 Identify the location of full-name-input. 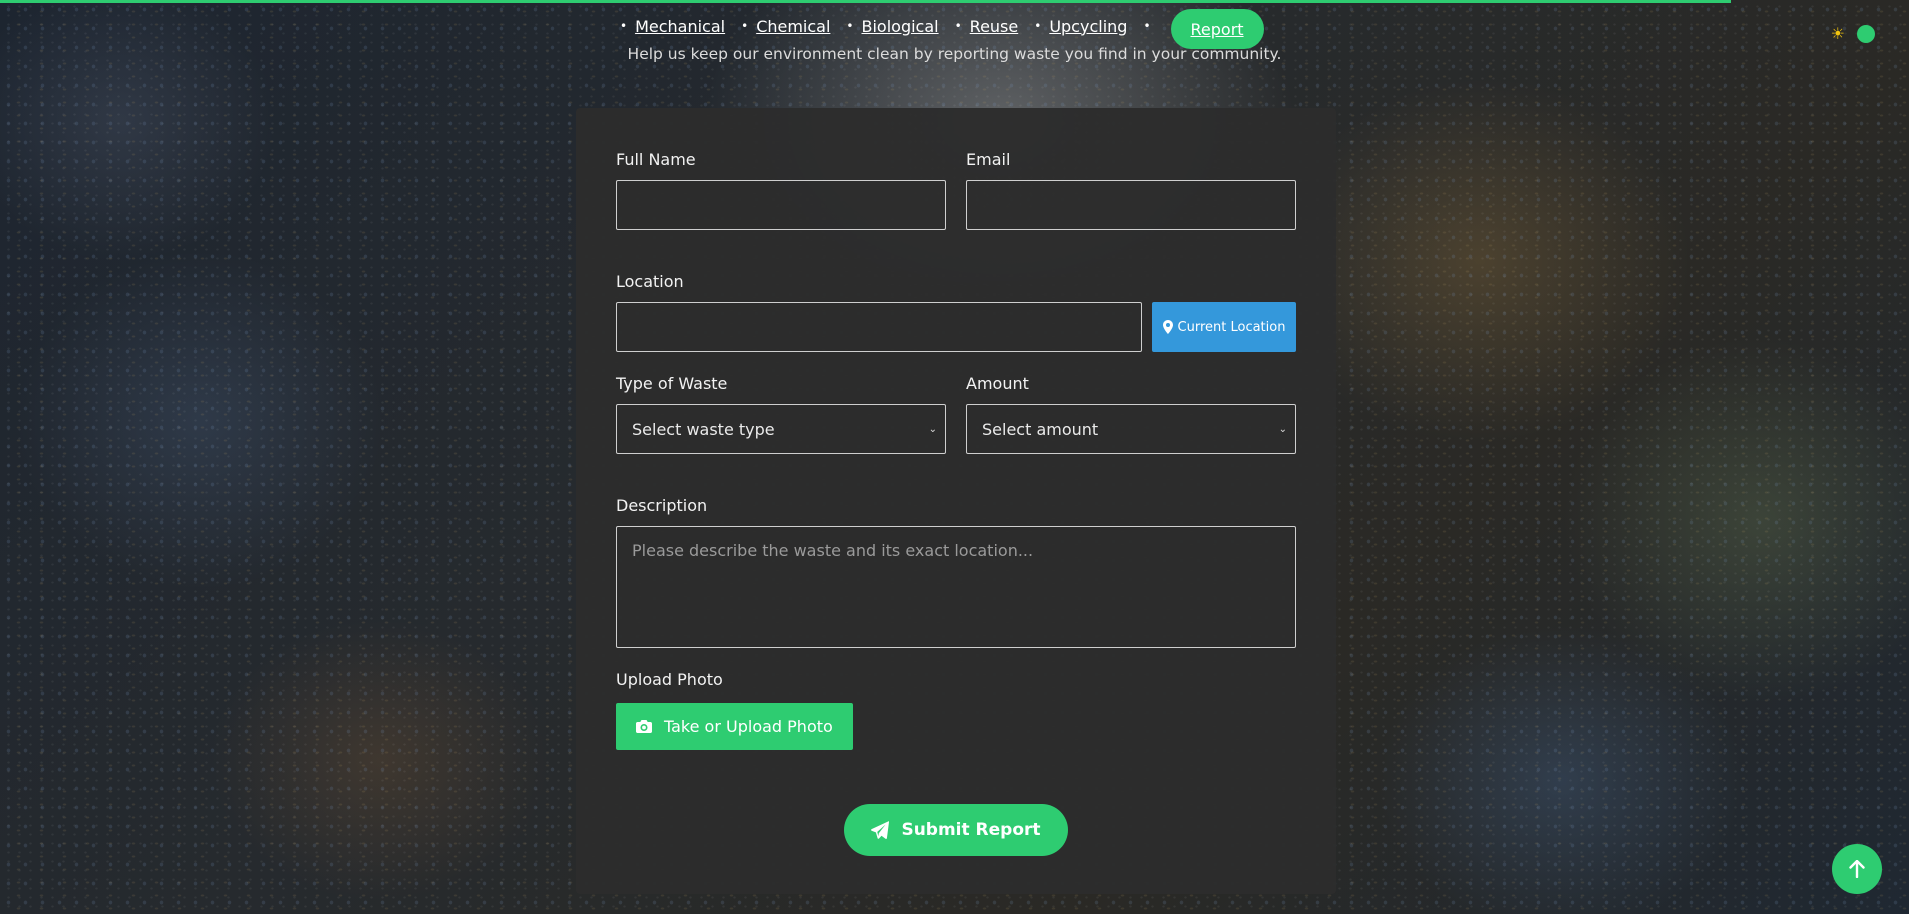
(781, 205).